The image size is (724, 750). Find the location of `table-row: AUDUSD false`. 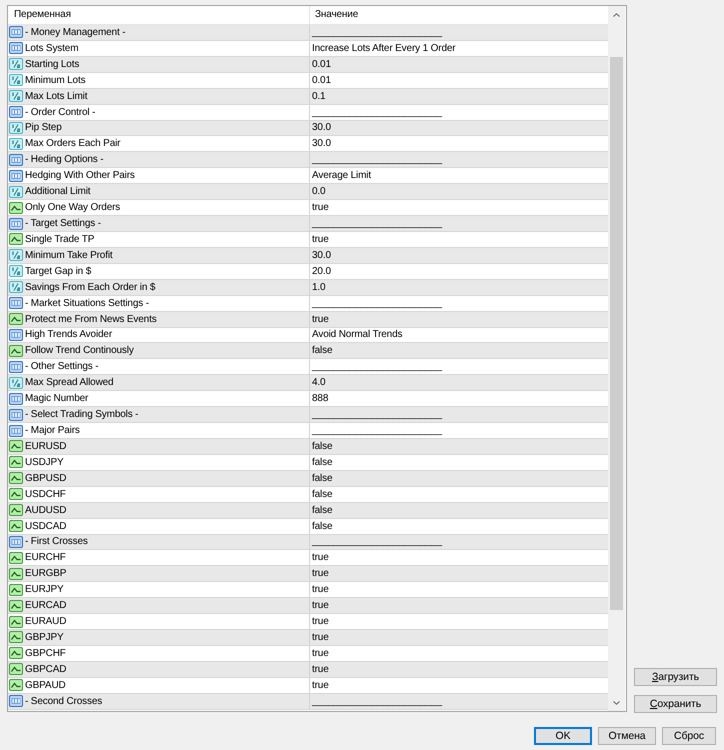

table-row: AUDUSD false is located at coordinates (308, 510).